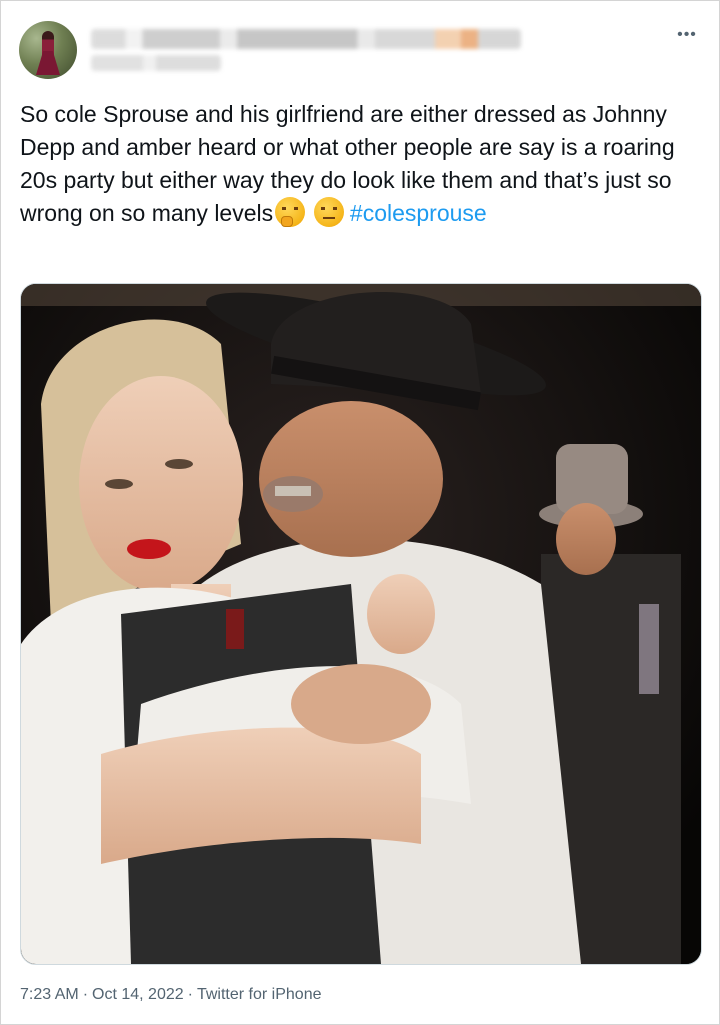 Image resolution: width=720 pixels, height=1025 pixels. What do you see at coordinates (361, 704) in the screenshot?
I see `clasped-hands` at bounding box center [361, 704].